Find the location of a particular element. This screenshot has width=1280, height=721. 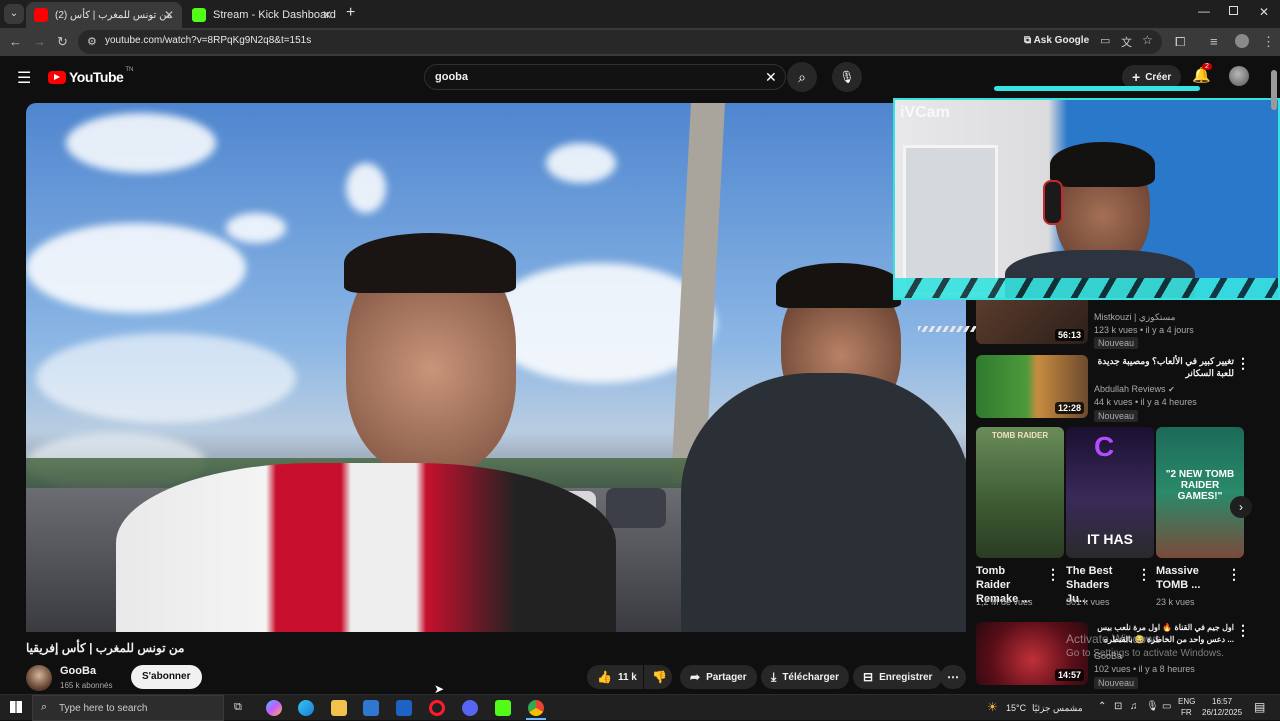

clock-date: 26/12/2025 is located at coordinates (1222, 712).